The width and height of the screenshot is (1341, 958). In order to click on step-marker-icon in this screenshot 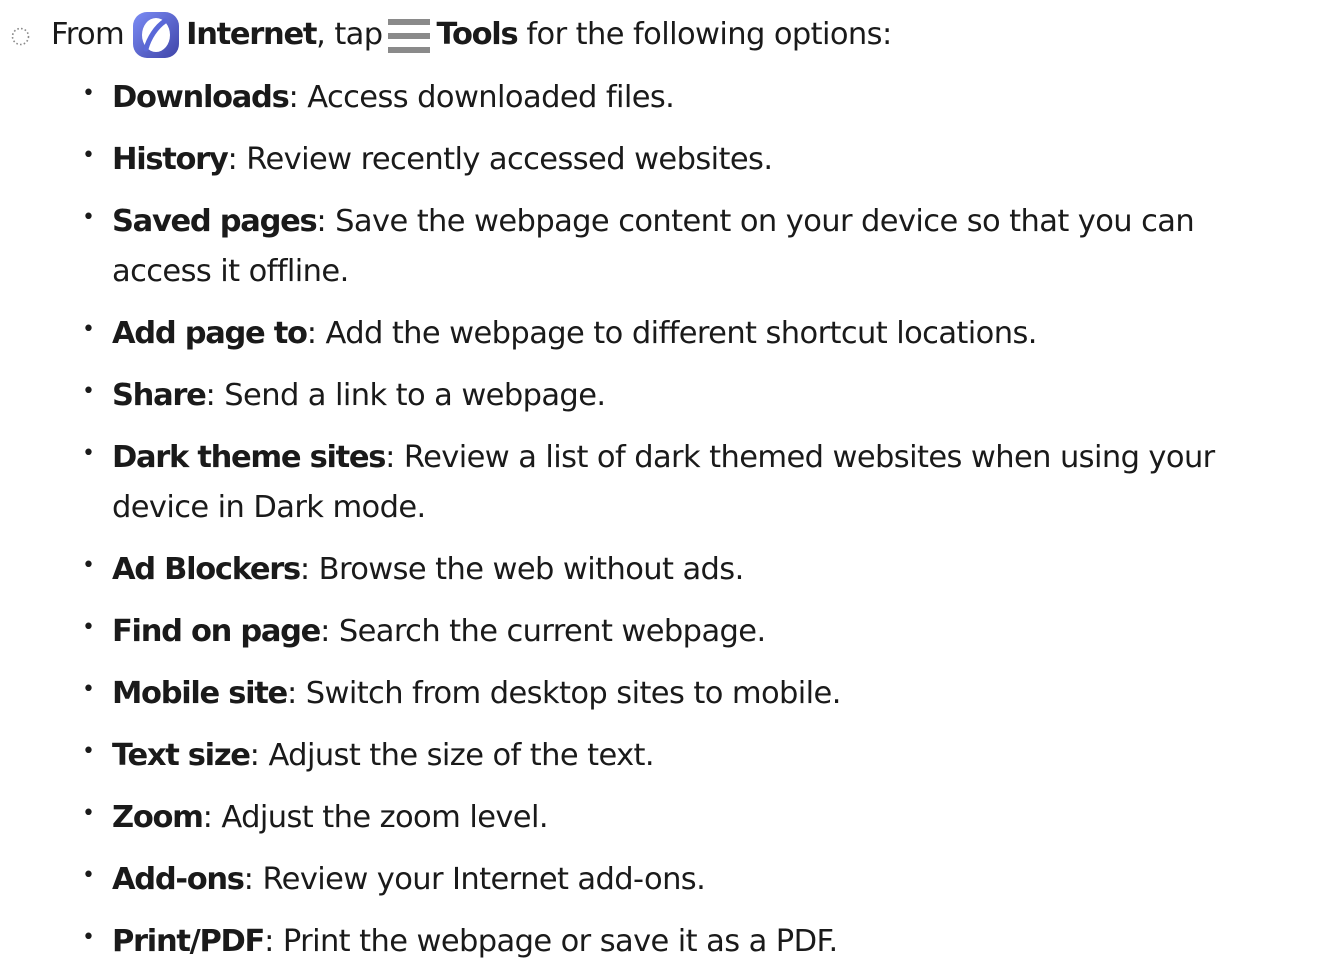, I will do `click(20, 36)`.